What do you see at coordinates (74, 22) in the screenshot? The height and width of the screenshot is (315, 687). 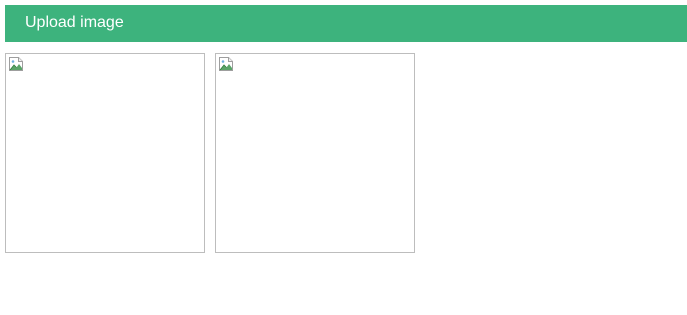 I see `upload-image-label: Upload image` at bounding box center [74, 22].